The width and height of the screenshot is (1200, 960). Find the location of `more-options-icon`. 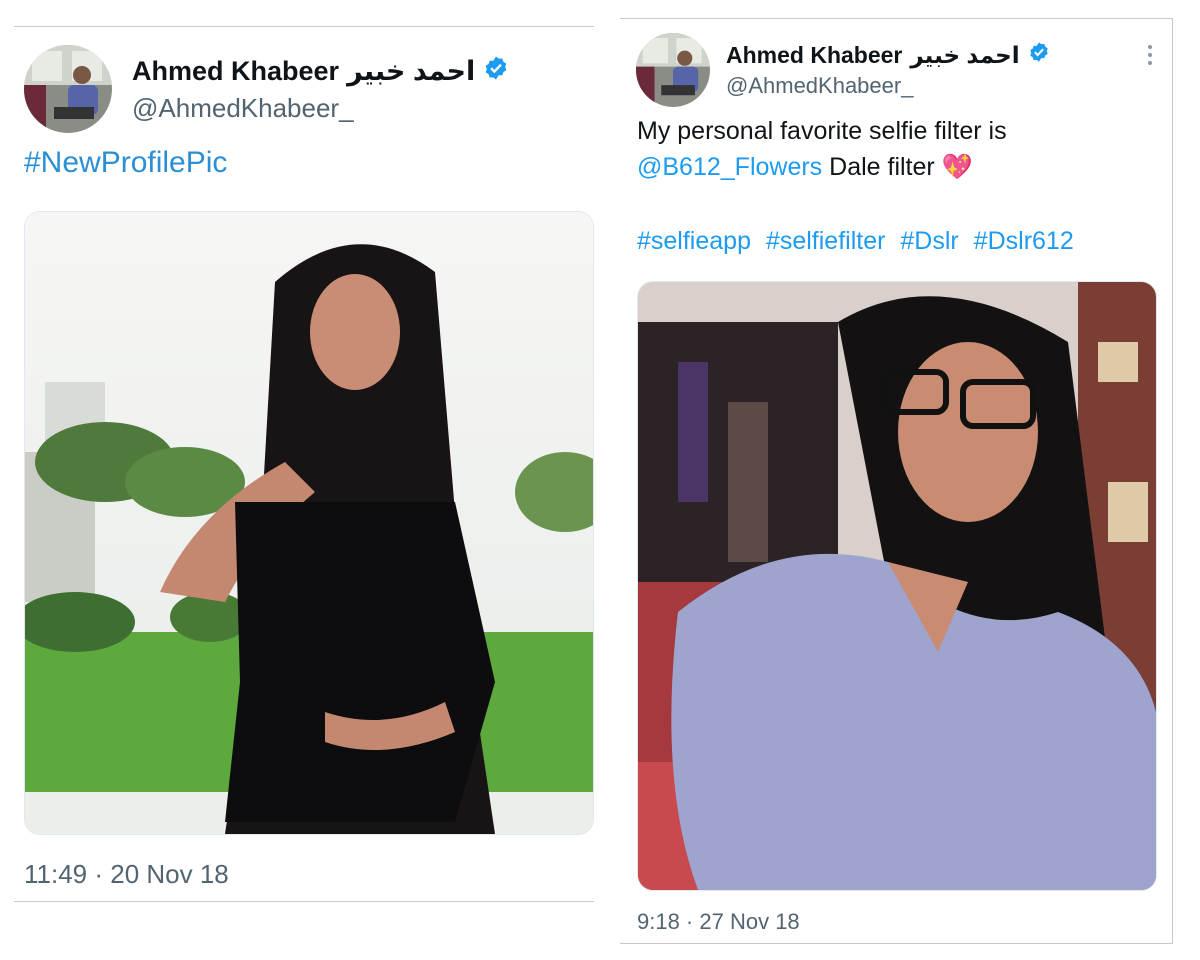

more-options-icon is located at coordinates (1150, 57).